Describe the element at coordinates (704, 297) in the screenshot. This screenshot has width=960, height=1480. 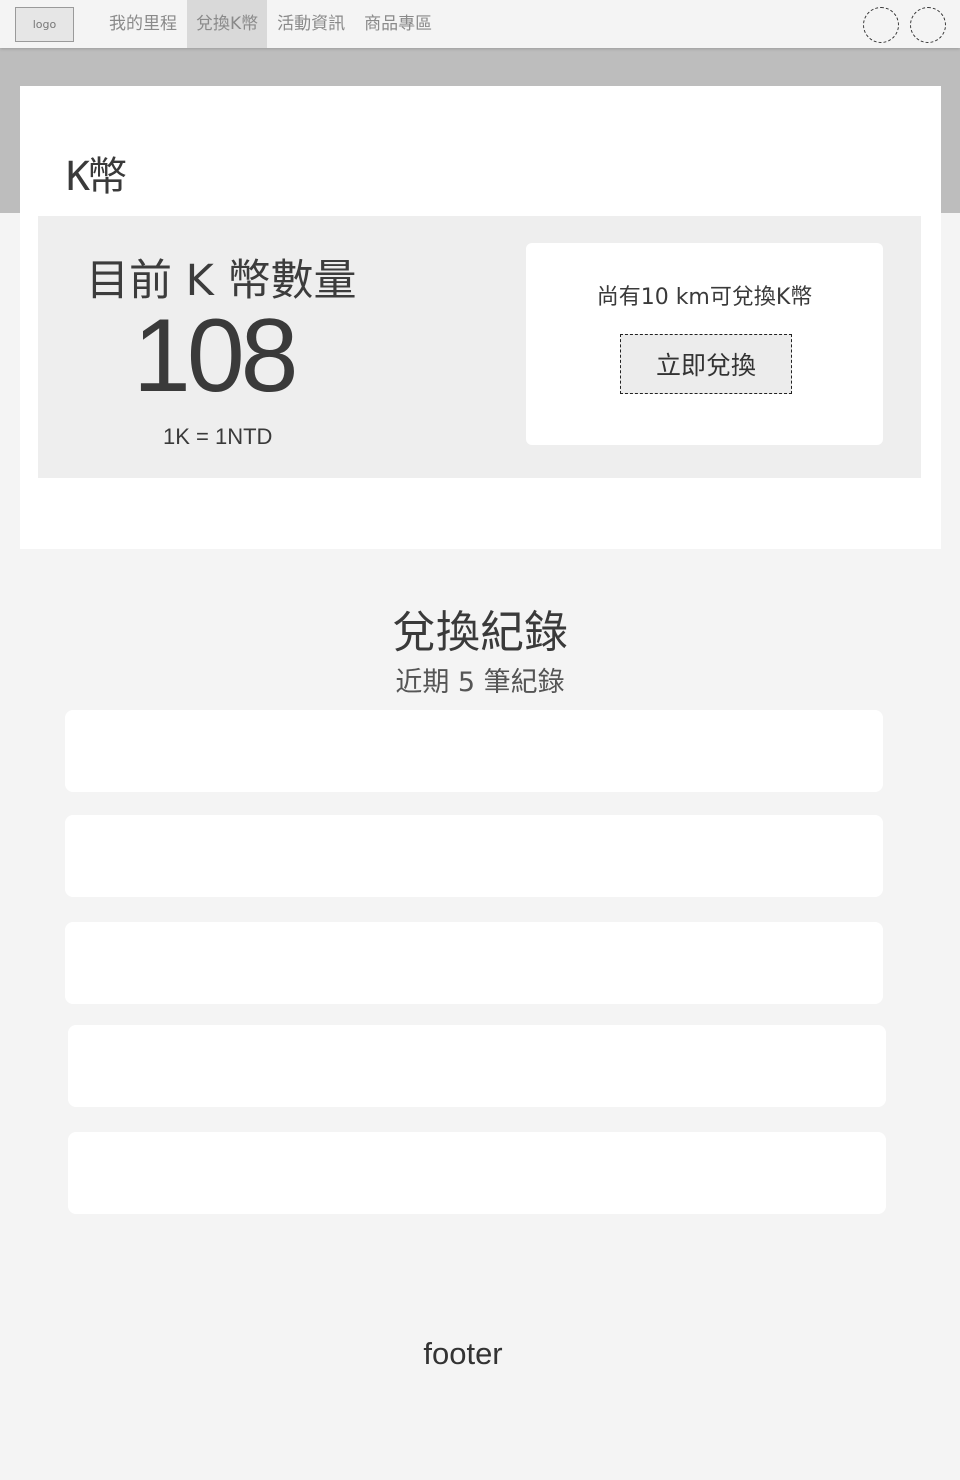
I see `exchangeable-distance-text: 尚有10 km可兌換K幣` at that location.